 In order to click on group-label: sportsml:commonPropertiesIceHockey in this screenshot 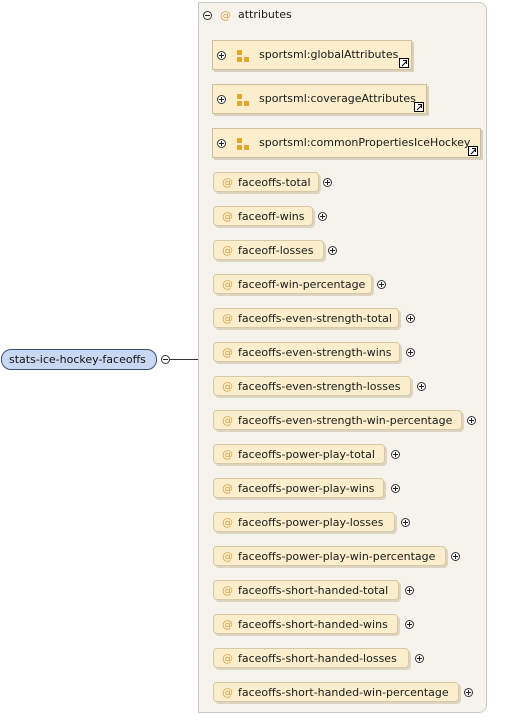, I will do `click(365, 142)`.